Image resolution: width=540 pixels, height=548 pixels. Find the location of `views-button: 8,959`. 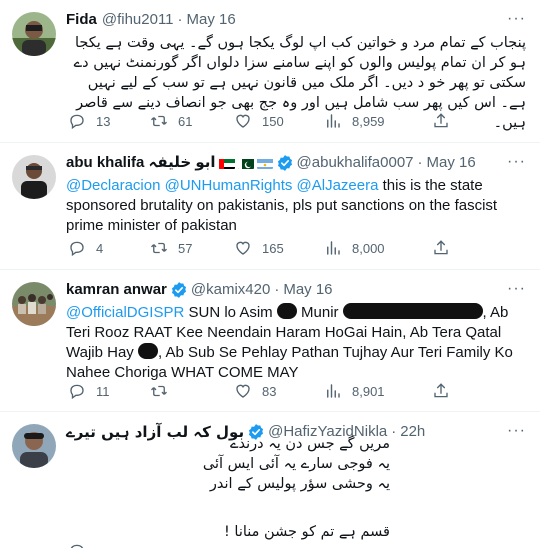

views-button: 8,959 is located at coordinates (354, 121).